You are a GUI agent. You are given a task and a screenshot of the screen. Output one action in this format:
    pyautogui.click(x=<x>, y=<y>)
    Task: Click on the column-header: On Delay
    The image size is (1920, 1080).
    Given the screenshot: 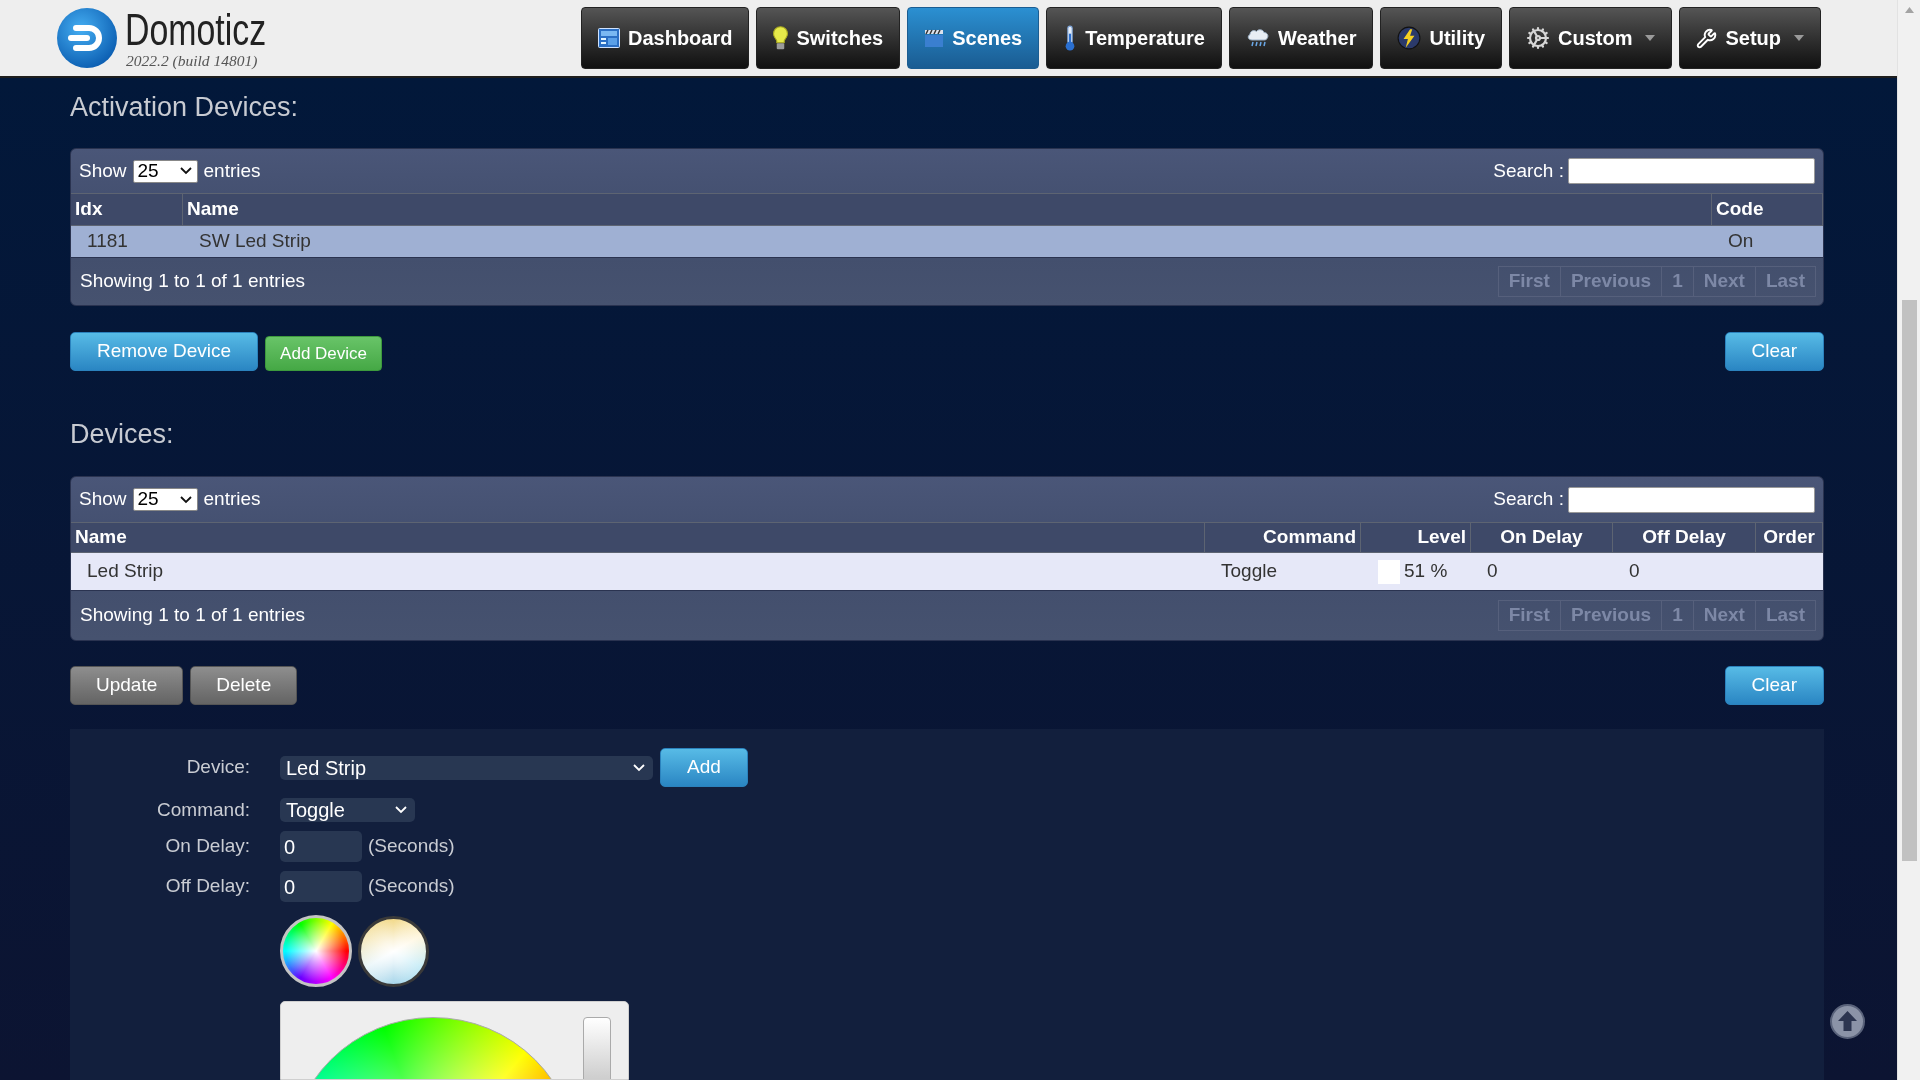 What is the action you would take?
    pyautogui.click(x=1542, y=537)
    